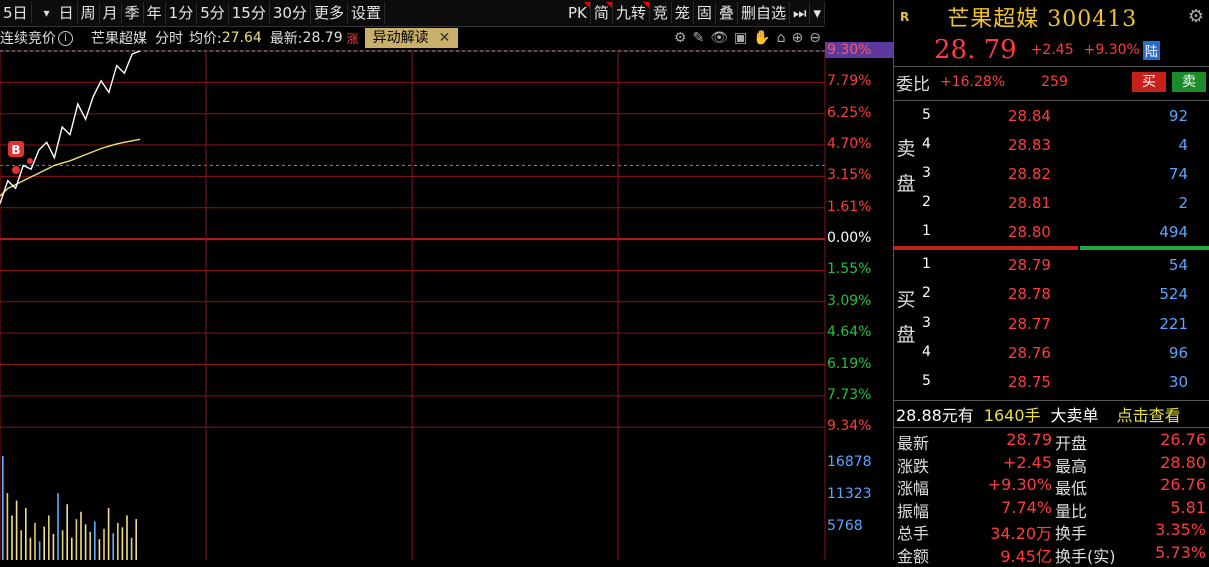 This screenshot has width=1209, height=567. What do you see at coordinates (89, 13) in the screenshot?
I see `period-tab: 周` at bounding box center [89, 13].